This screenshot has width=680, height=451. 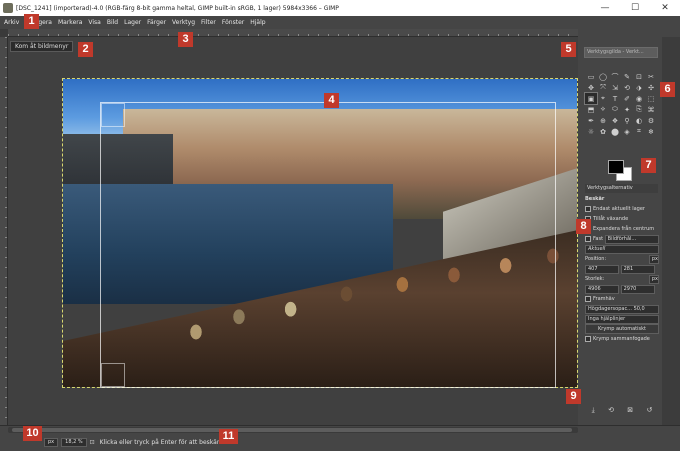 What do you see at coordinates (603, 98) in the screenshot?
I see `measure-tool-icon: ⌖` at bounding box center [603, 98].